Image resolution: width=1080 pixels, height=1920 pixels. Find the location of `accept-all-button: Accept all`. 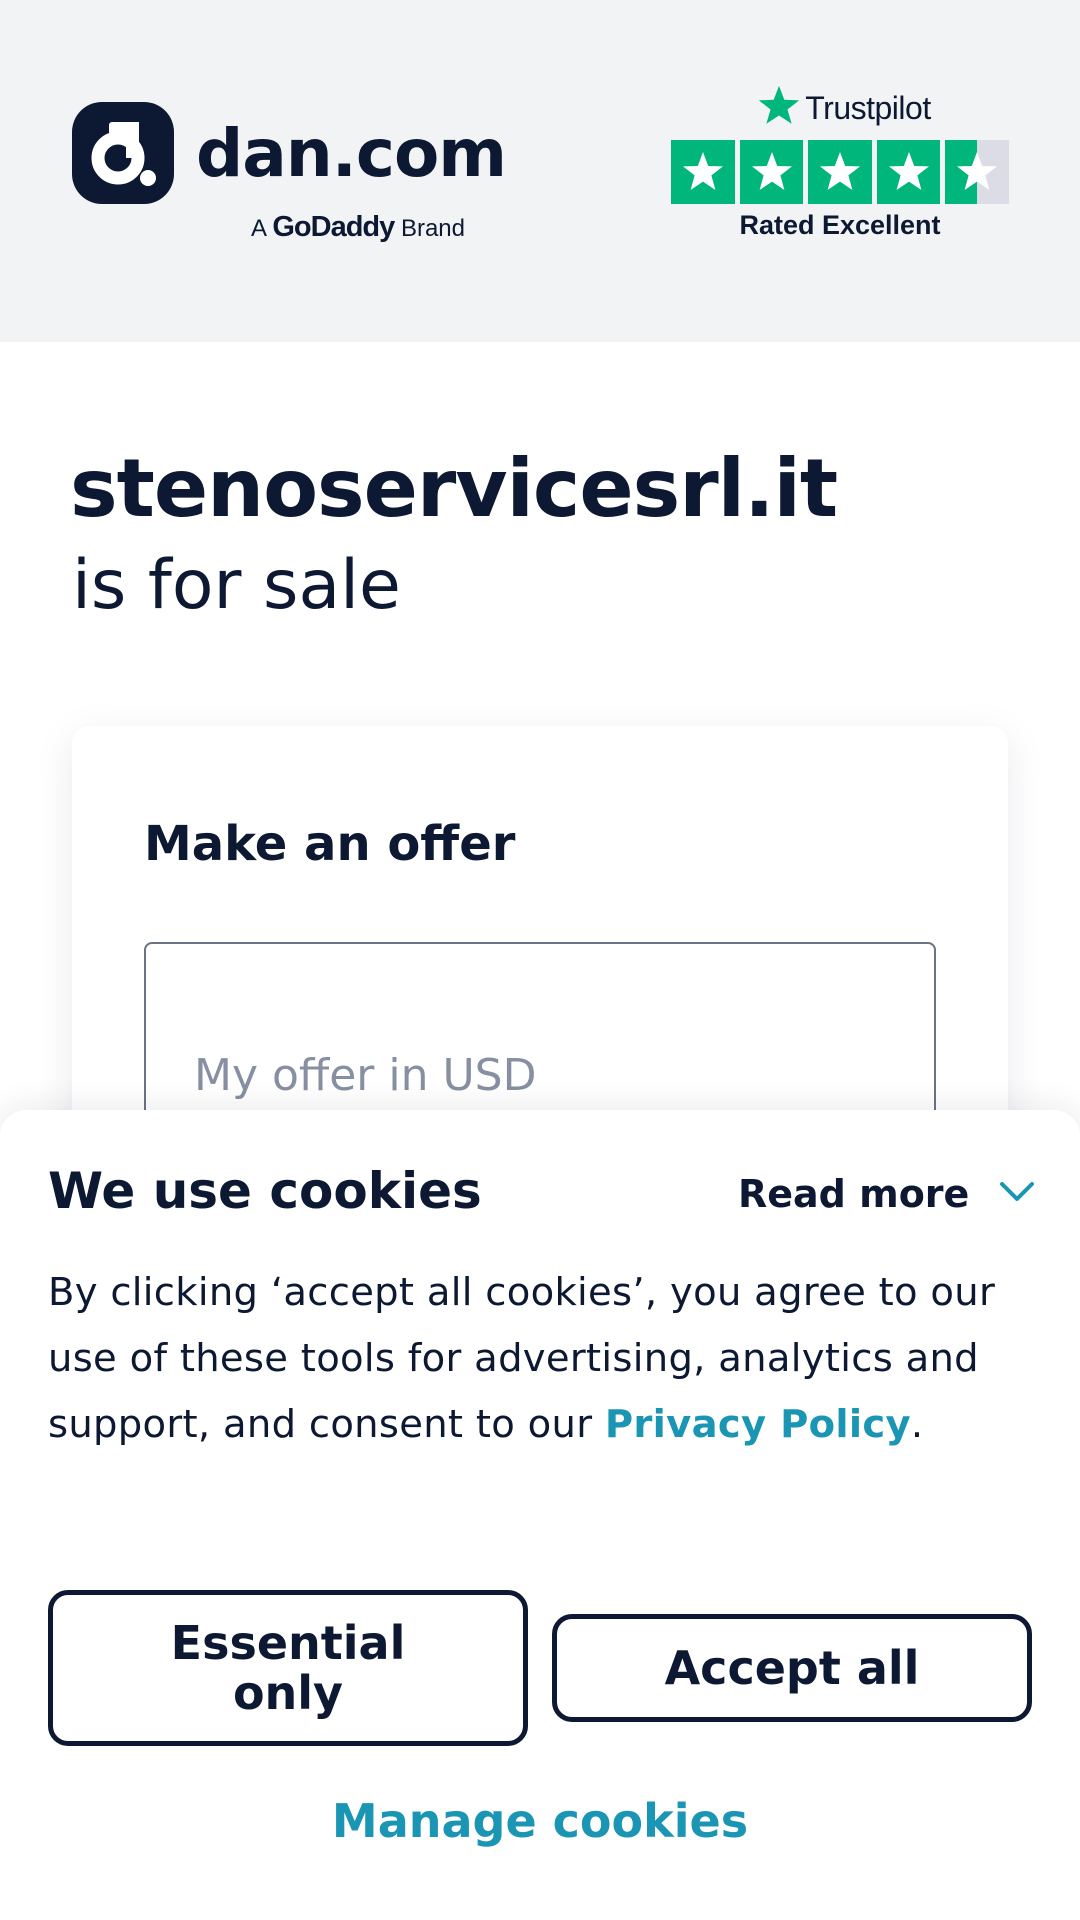

accept-all-button: Accept all is located at coordinates (792, 1668).